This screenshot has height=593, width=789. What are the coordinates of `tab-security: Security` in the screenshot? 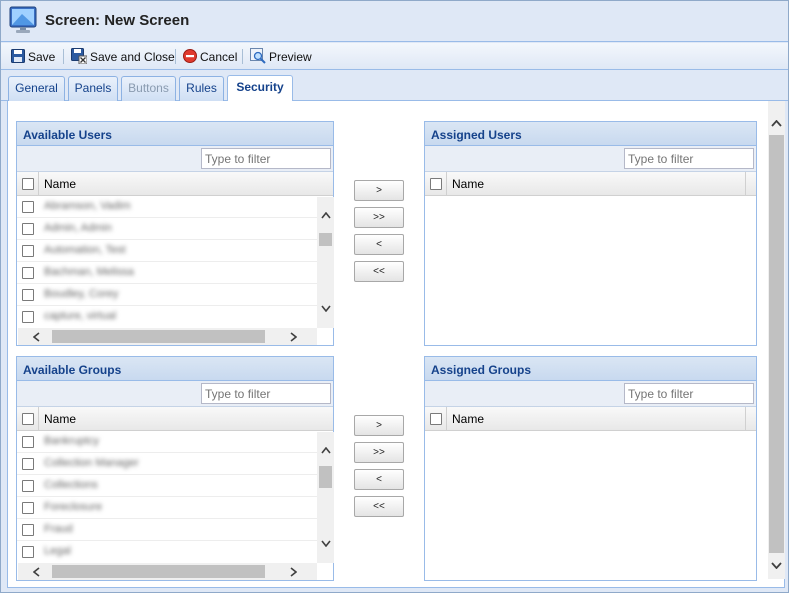 It's located at (260, 88).